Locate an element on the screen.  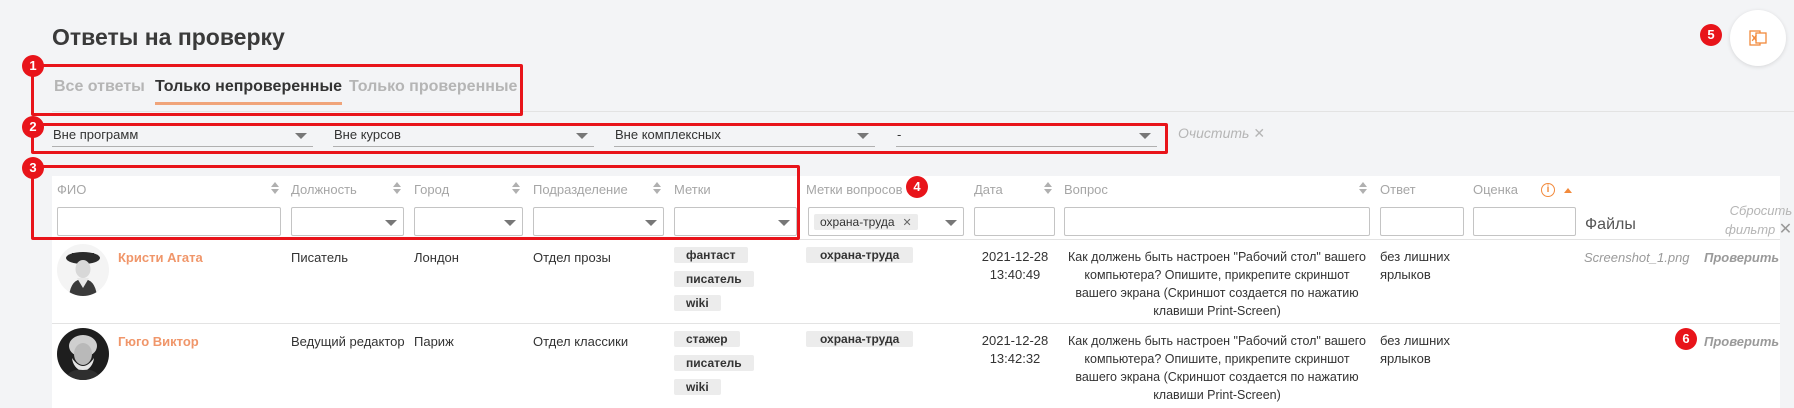
annotation-badge: 3 is located at coordinates (33, 168).